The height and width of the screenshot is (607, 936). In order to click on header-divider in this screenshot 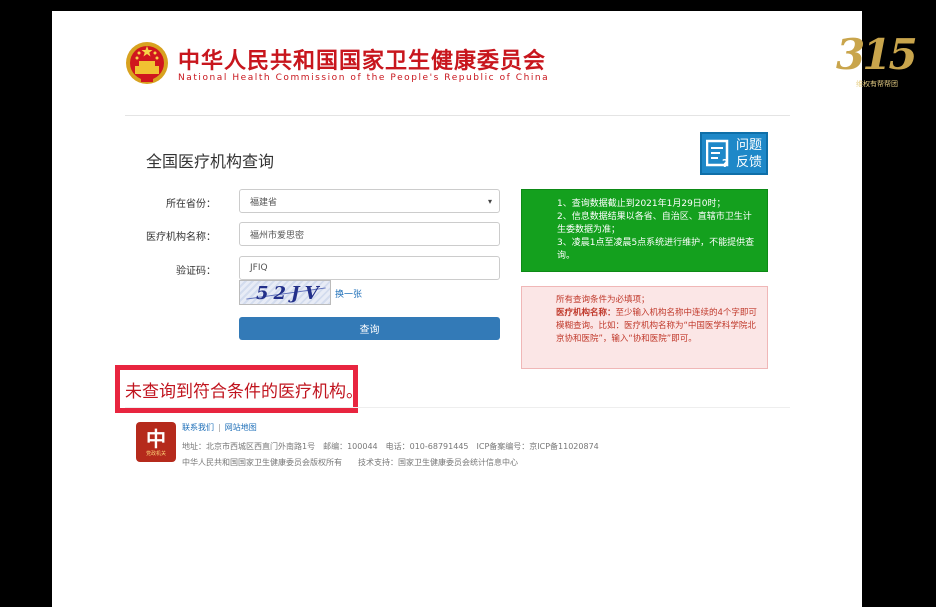, I will do `click(457, 115)`.